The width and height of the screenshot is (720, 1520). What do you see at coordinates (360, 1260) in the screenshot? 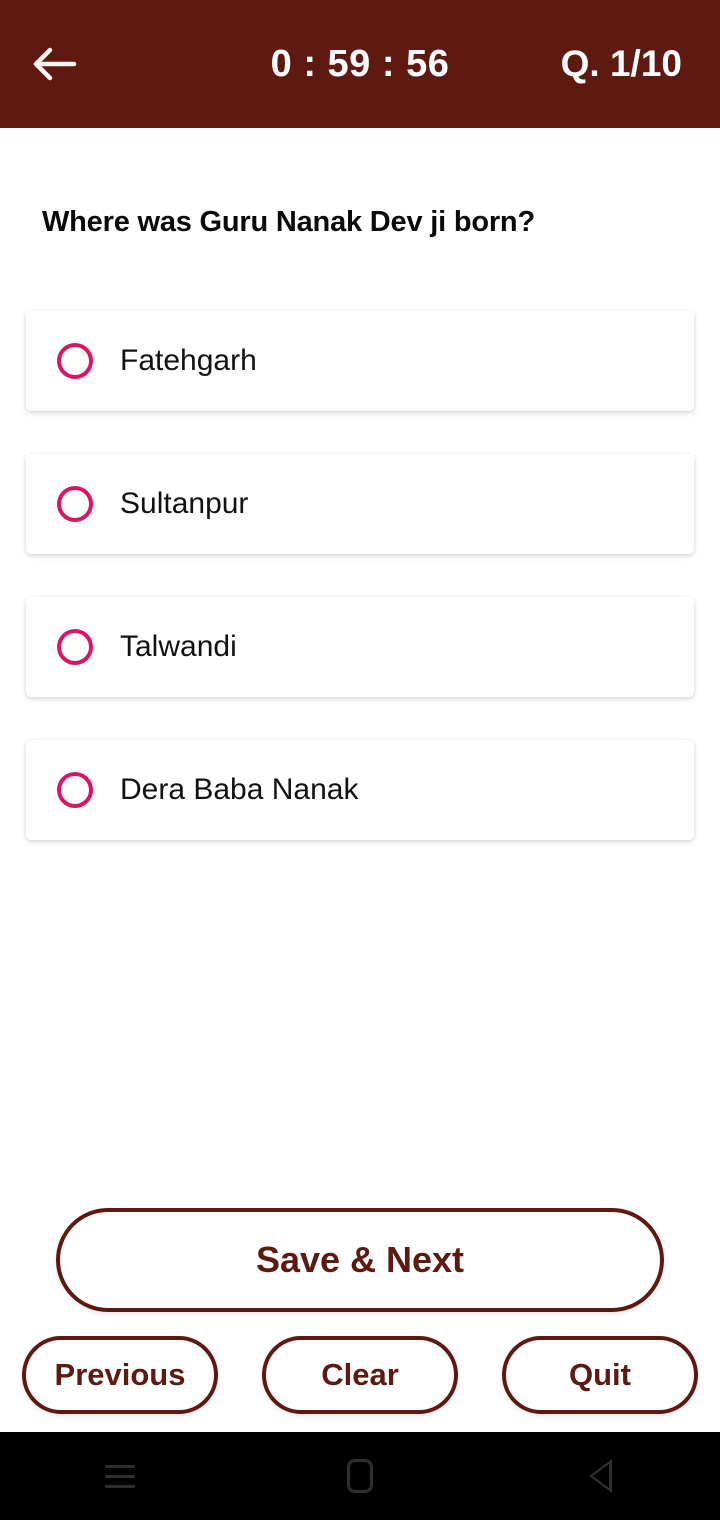
I see `save-and-next-button: Save & Next` at bounding box center [360, 1260].